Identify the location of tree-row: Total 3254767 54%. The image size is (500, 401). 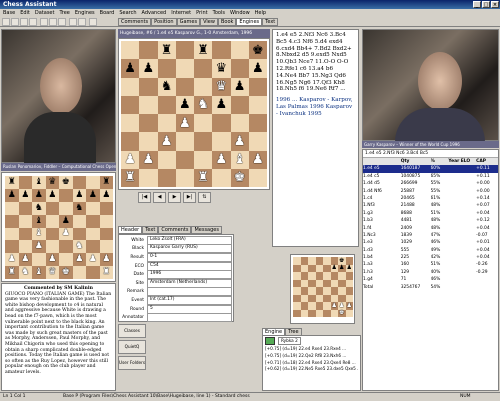
(430, 287).